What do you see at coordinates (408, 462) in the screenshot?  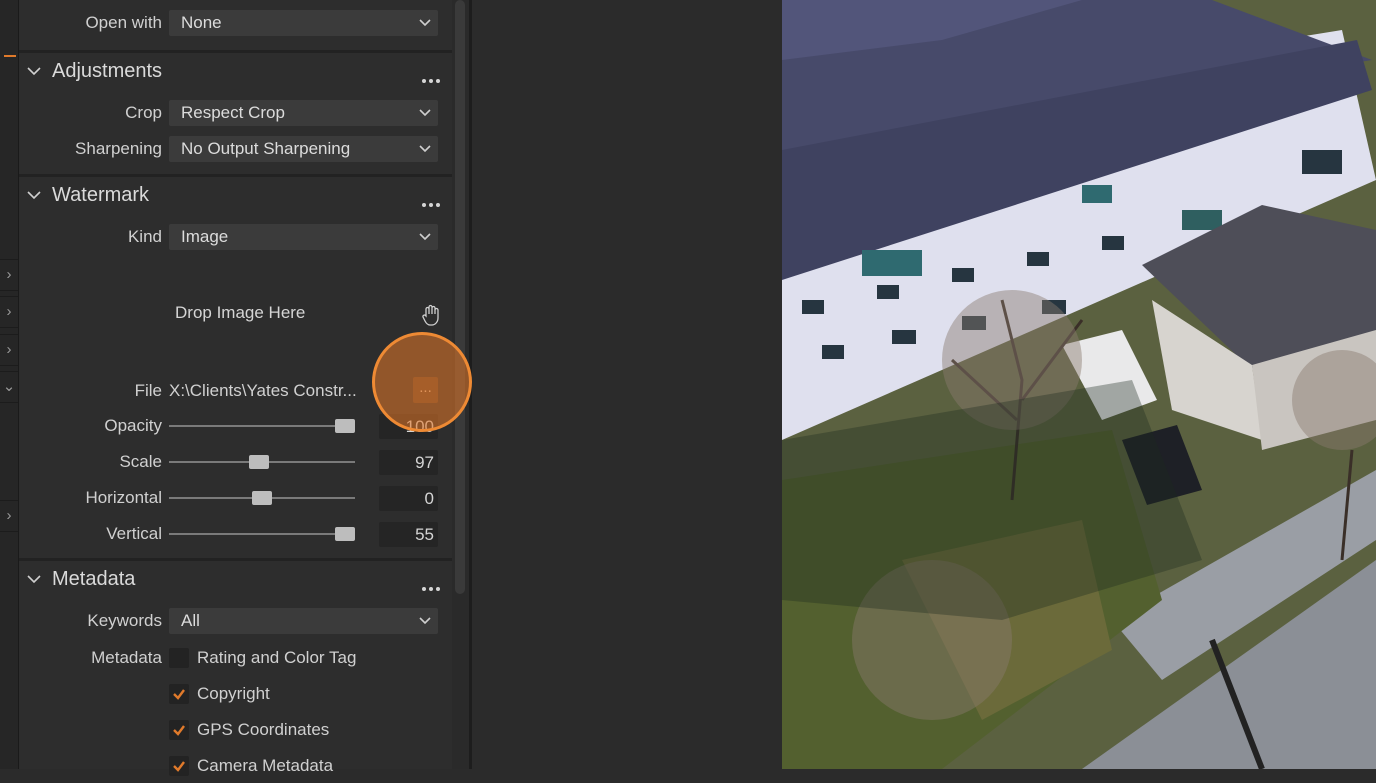 I see `scale-input: 97` at bounding box center [408, 462].